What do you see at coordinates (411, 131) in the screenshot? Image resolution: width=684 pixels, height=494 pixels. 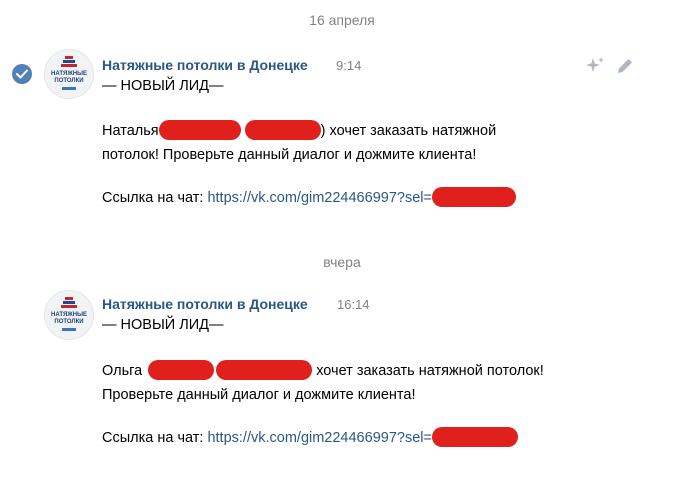 I see `line-rest: хочет заказать натяжной` at bounding box center [411, 131].